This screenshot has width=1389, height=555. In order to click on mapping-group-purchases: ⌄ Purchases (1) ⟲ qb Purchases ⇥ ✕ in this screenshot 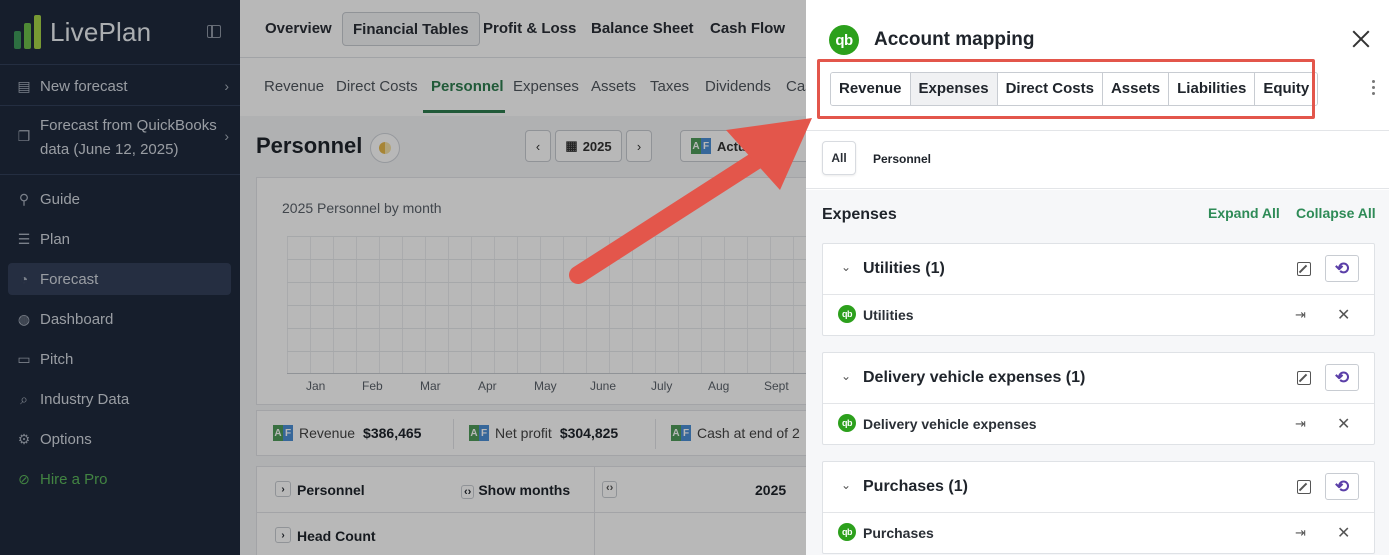, I will do `click(1098, 507)`.